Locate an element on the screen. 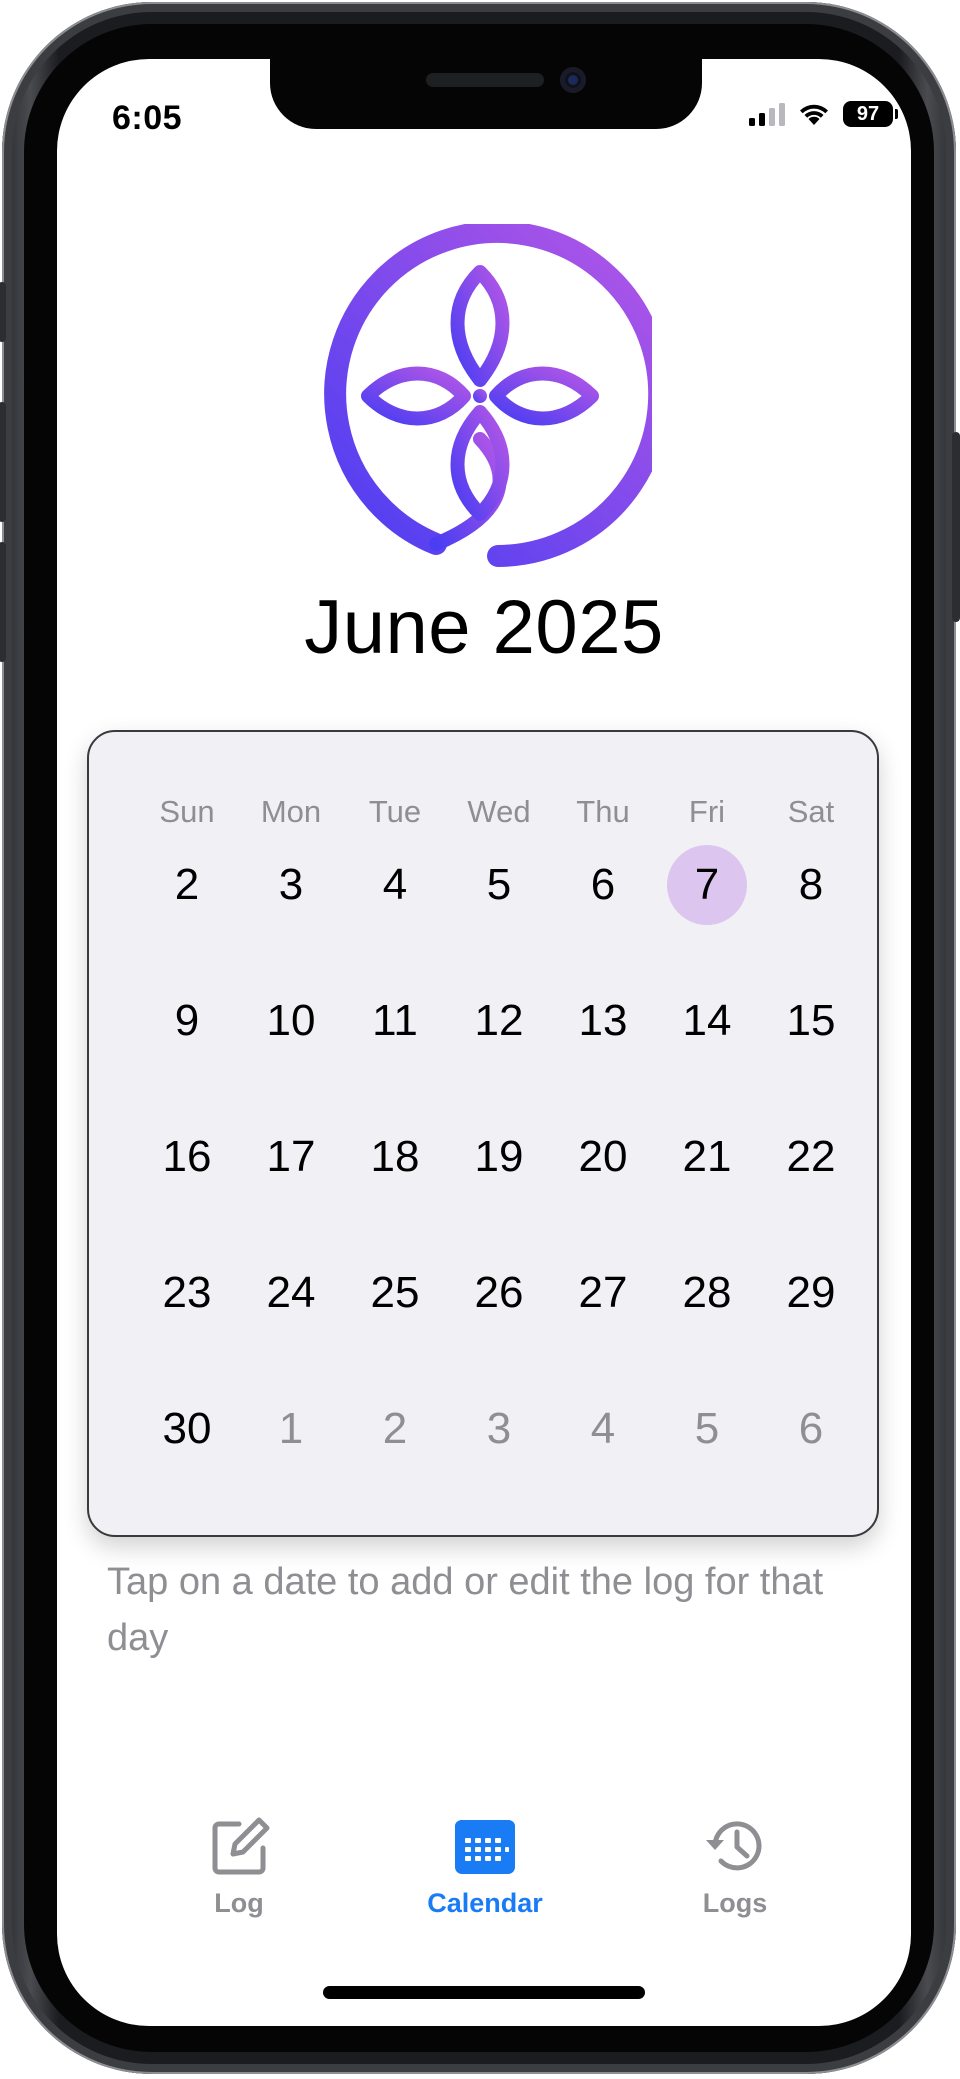 The image size is (960, 2079). weekday-thu: Thu is located at coordinates (603, 811).